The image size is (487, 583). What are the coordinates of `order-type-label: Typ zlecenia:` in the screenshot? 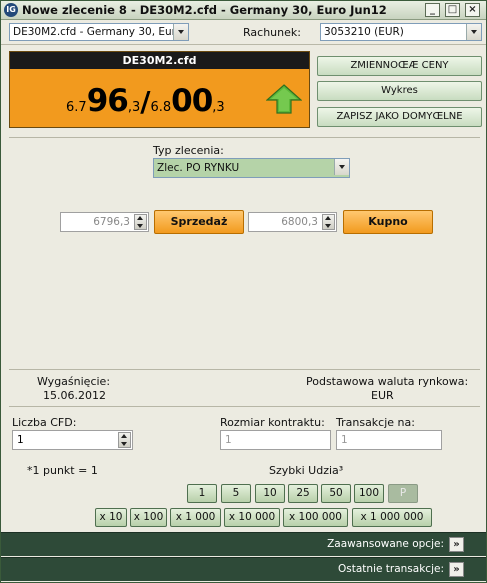 It's located at (188, 150).